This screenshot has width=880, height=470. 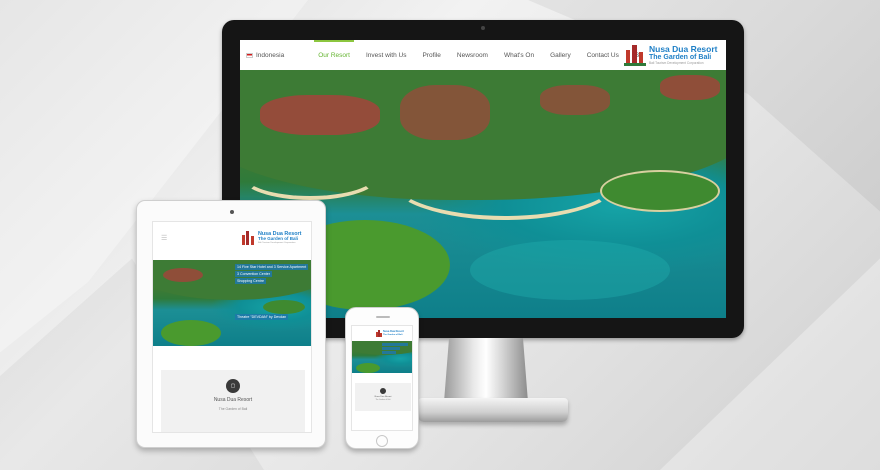 I want to click on phone-logo-subtitle: The Garden of Bali, so click(x=393, y=334).